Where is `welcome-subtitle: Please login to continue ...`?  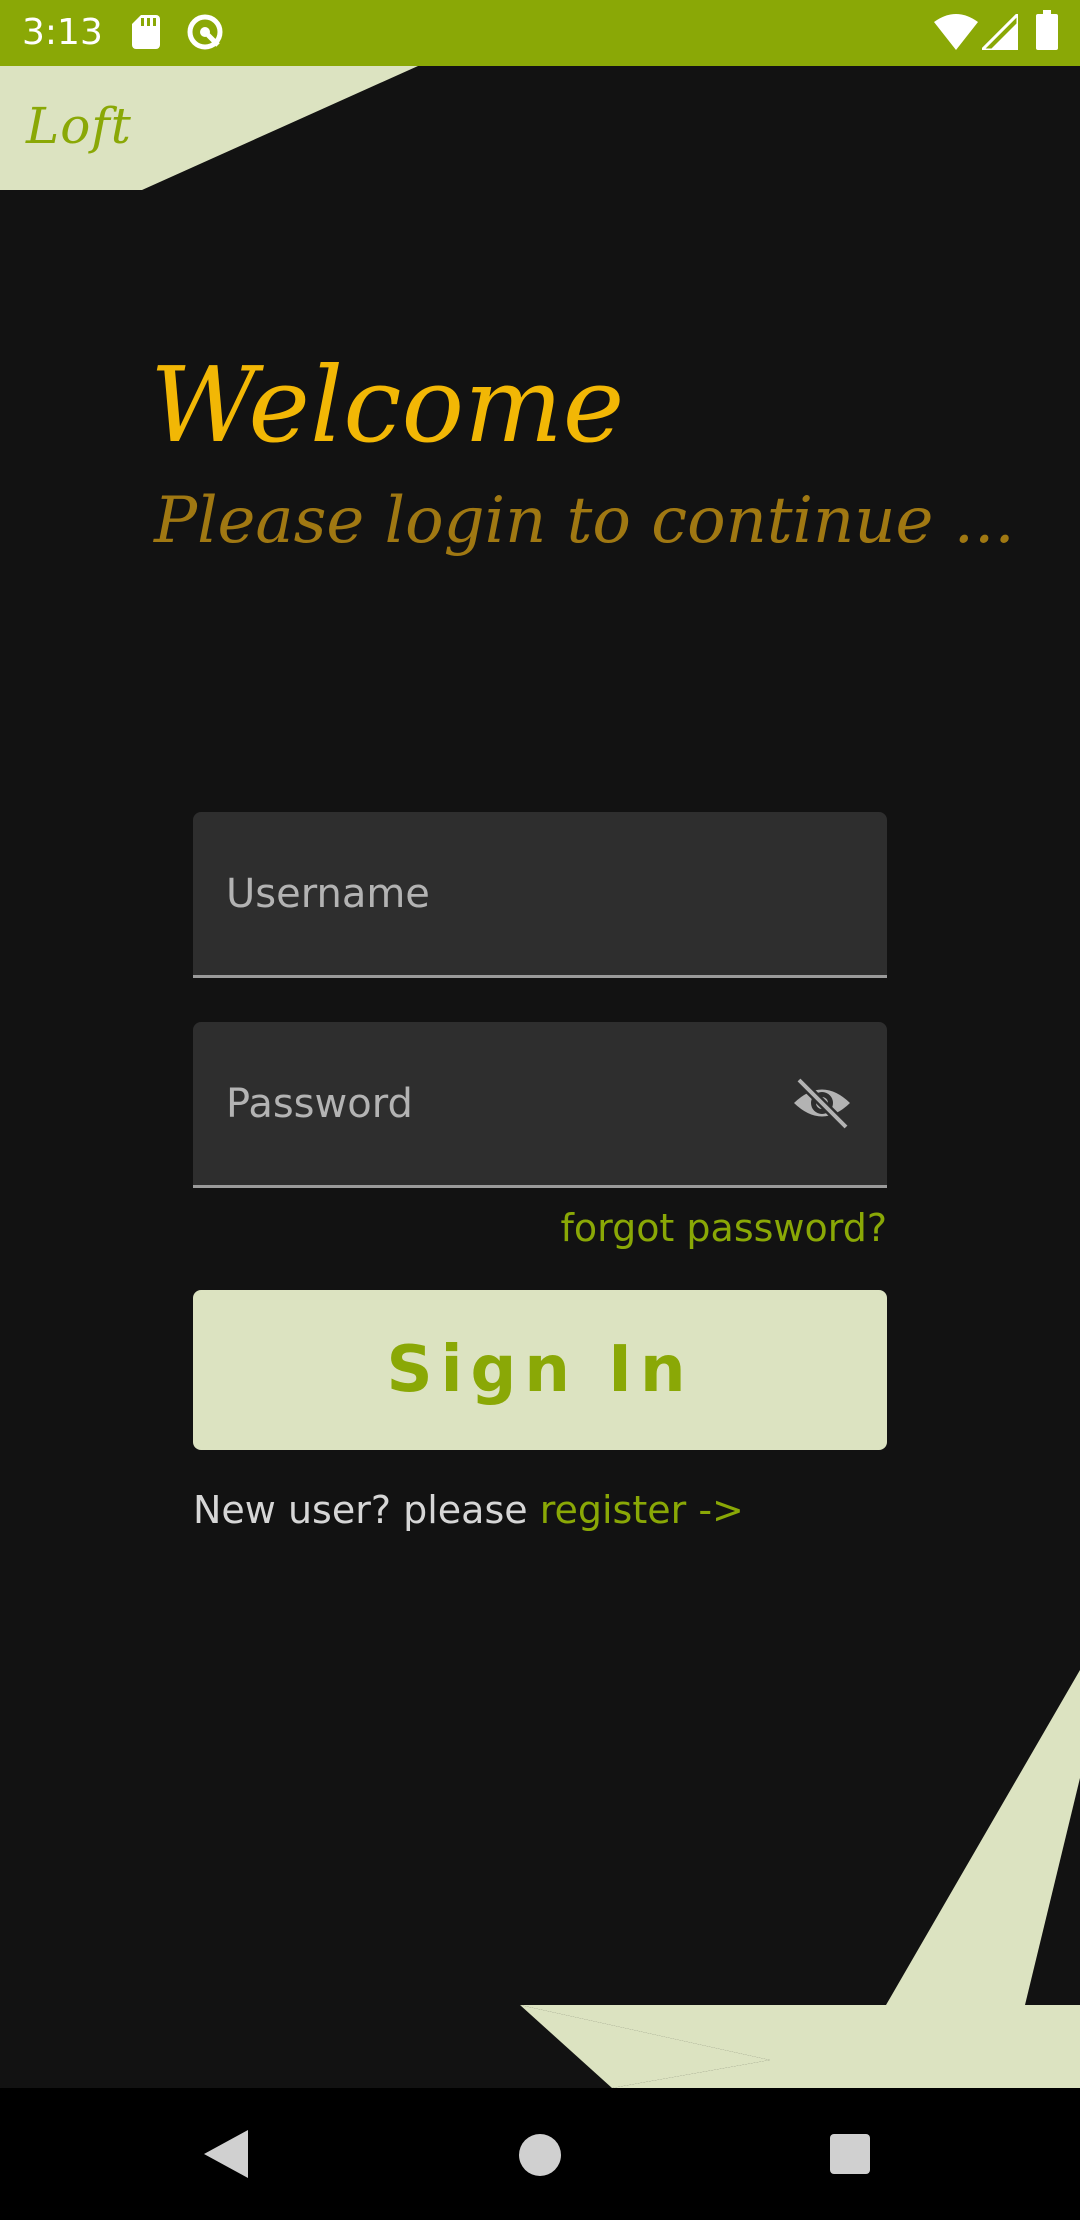 welcome-subtitle: Please login to continue ... is located at coordinates (584, 521).